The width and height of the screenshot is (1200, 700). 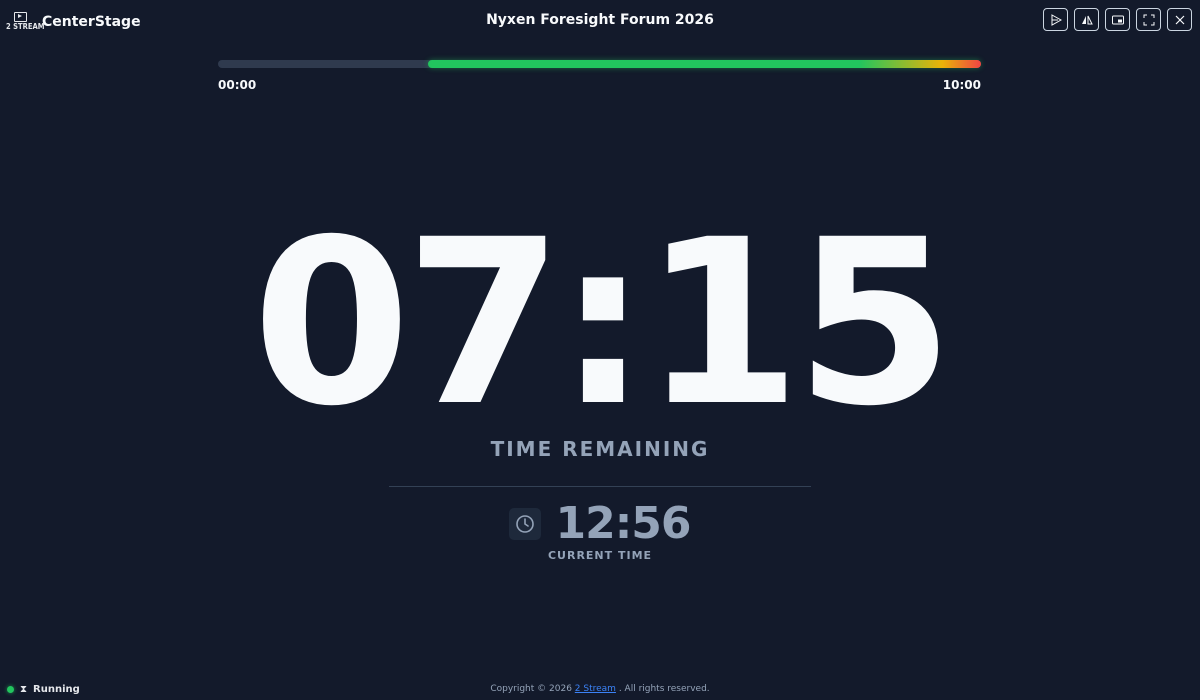 I want to click on copyright-suffix: . All rights reserved., so click(x=664, y=689).